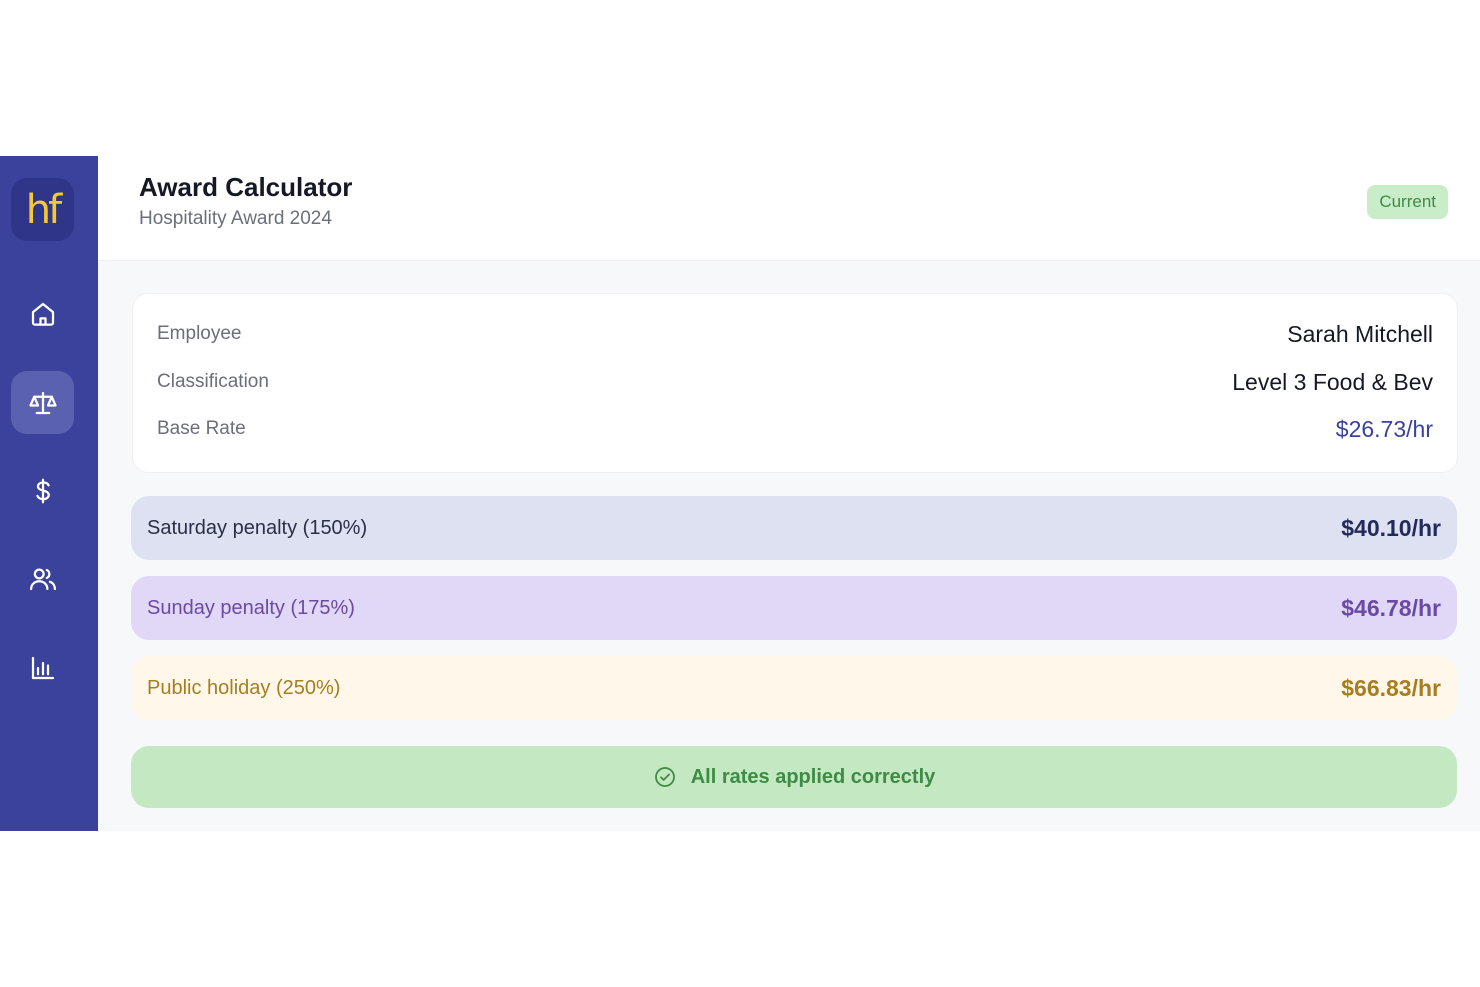 Image resolution: width=1480 pixels, height=987 pixels. I want to click on saturday-penalty-row: Saturday penalty (150%) $40.10/hr, so click(794, 528).